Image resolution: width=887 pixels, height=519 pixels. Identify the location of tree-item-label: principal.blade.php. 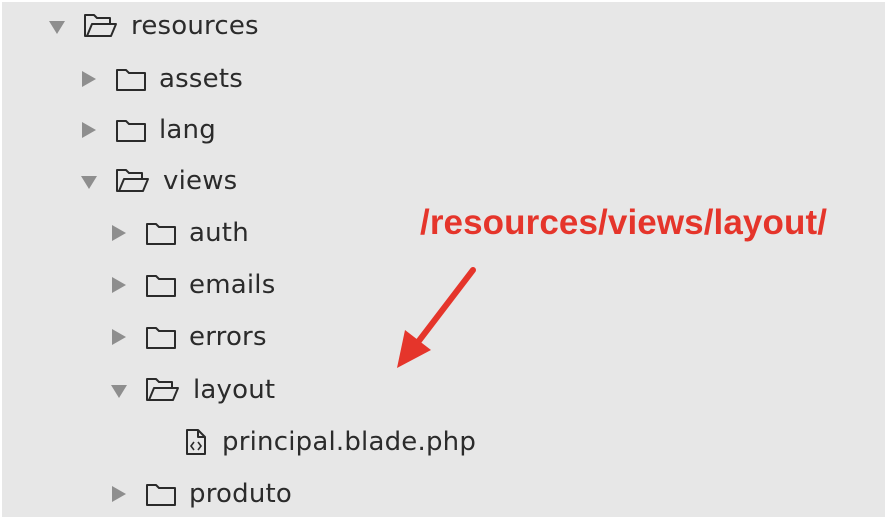
(349, 442).